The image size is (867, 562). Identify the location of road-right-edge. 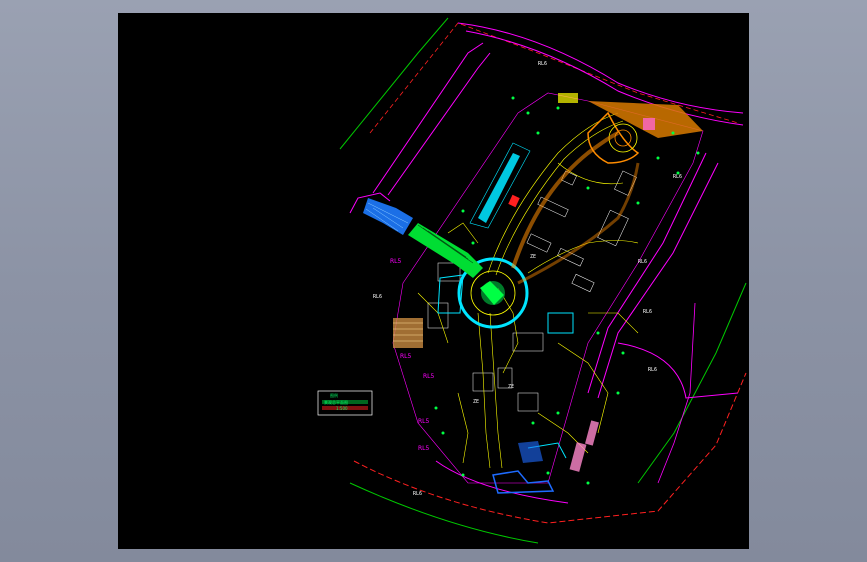
(647, 273).